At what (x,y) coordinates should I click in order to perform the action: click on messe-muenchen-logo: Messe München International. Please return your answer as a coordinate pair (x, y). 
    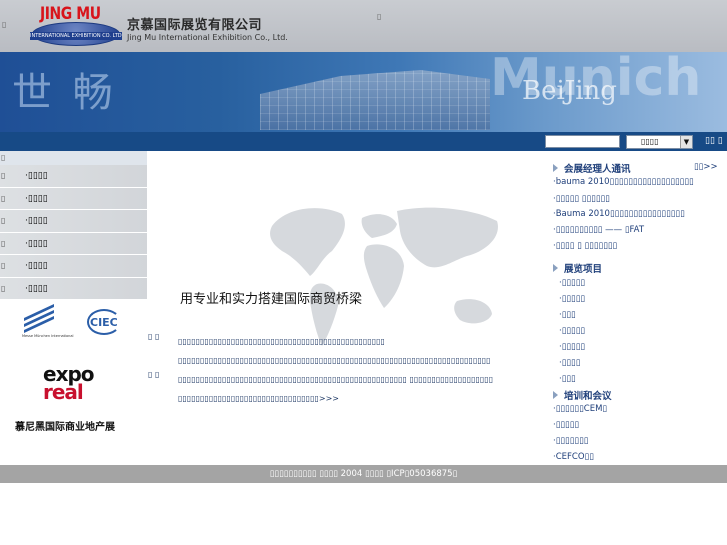
    Looking at the image, I should click on (48, 322).